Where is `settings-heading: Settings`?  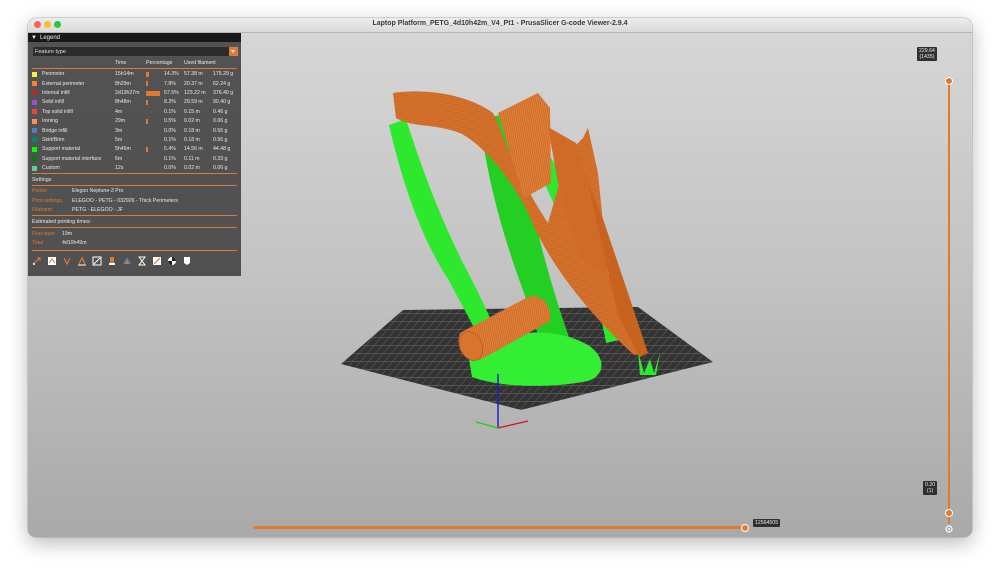 settings-heading: Settings is located at coordinates (42, 180).